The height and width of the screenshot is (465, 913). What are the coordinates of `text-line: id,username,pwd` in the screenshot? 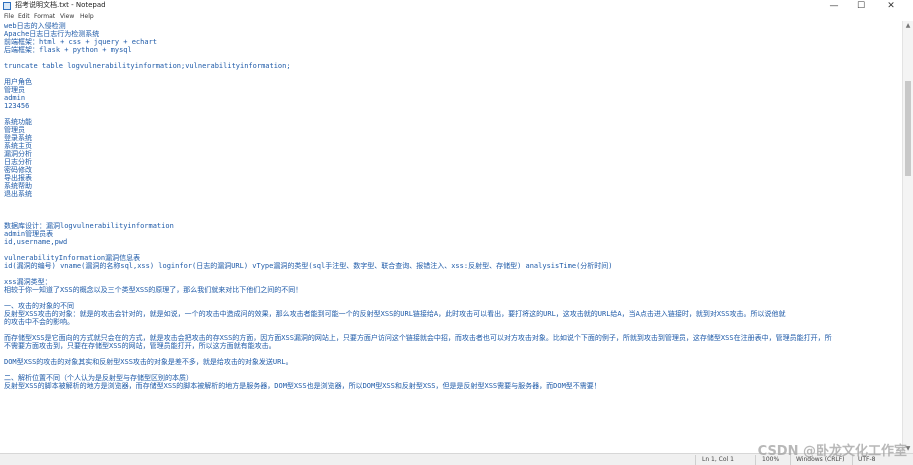 It's located at (36, 242).